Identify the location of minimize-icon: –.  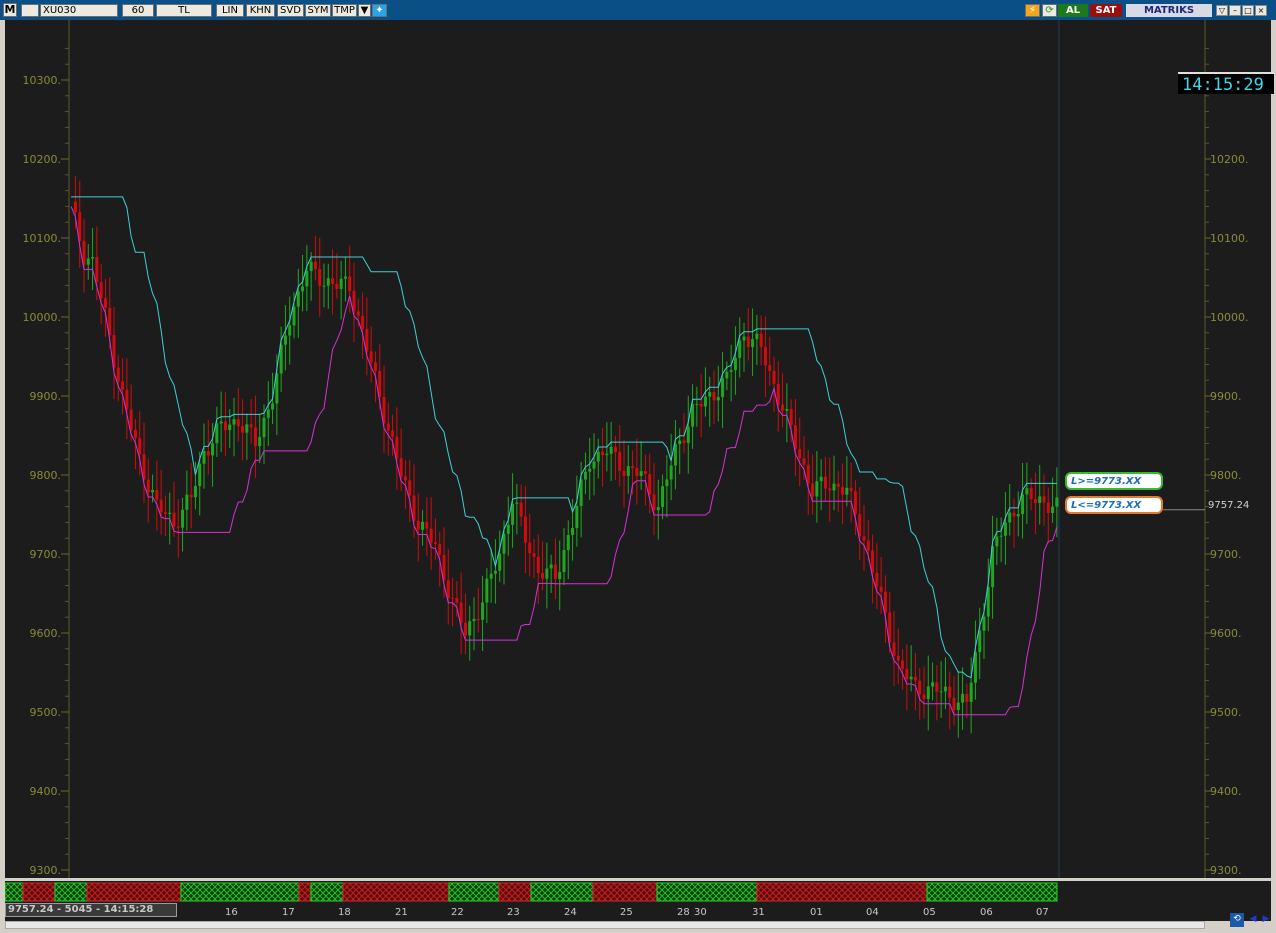
(1235, 10).